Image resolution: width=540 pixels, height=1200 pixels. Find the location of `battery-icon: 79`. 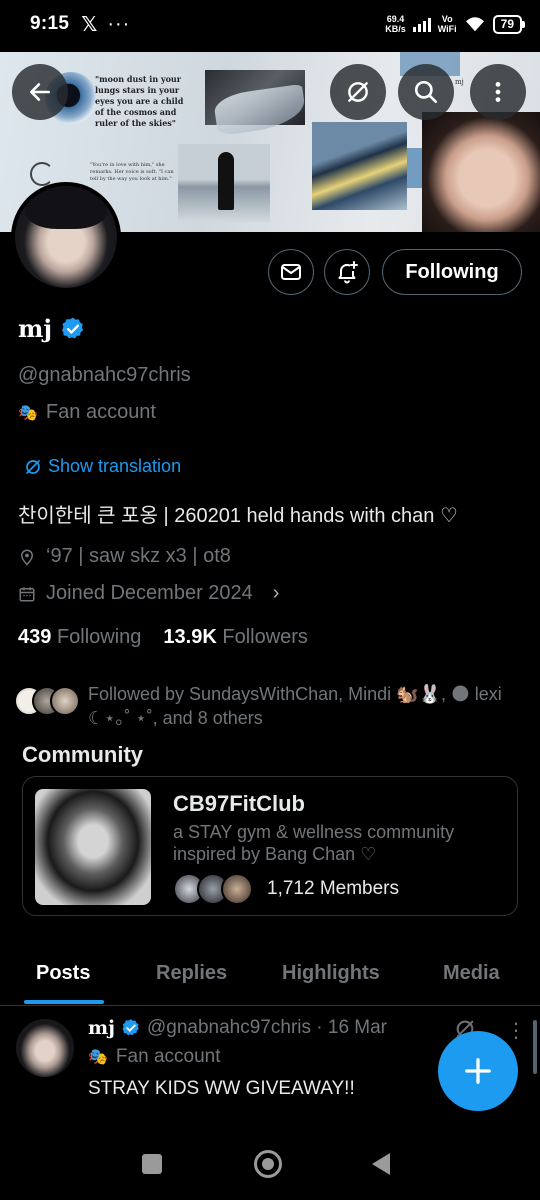

battery-icon: 79 is located at coordinates (509, 24).